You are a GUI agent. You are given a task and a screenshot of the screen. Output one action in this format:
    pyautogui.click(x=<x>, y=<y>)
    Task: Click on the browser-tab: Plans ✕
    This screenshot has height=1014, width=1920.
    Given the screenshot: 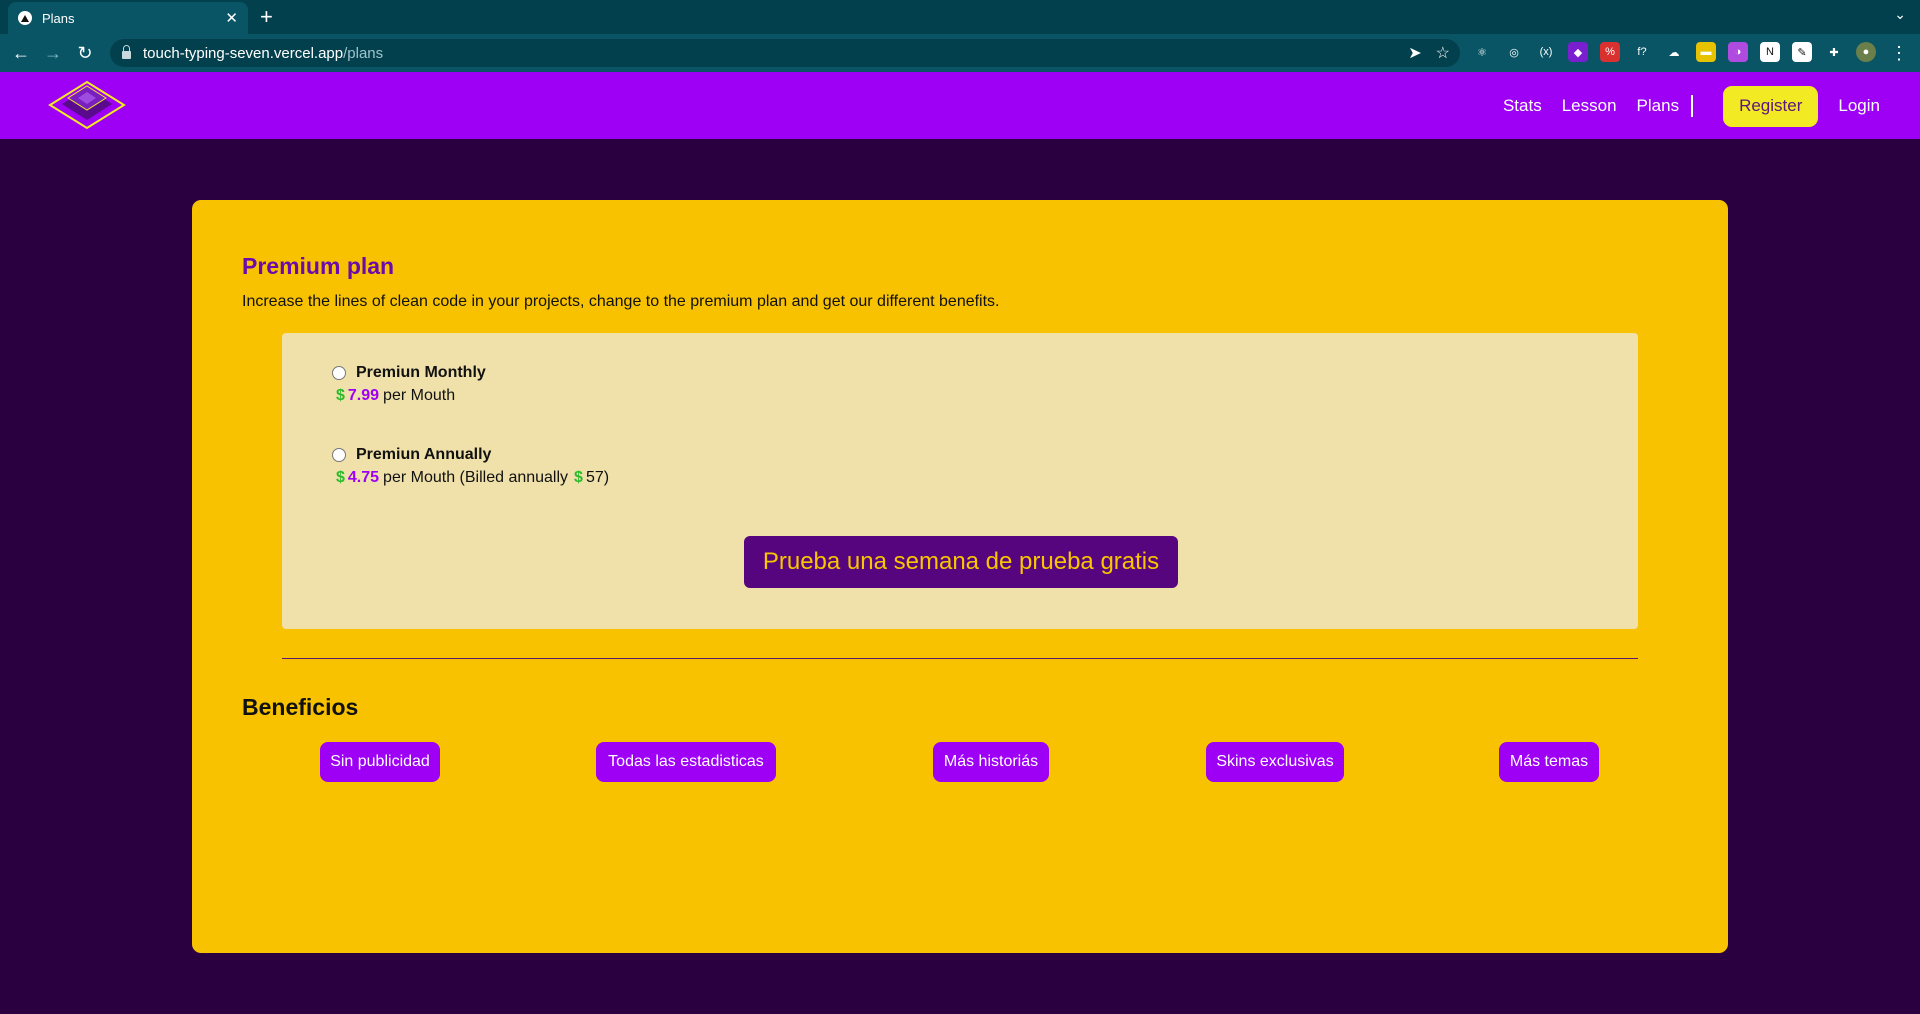 What is the action you would take?
    pyautogui.click(x=128, y=18)
    